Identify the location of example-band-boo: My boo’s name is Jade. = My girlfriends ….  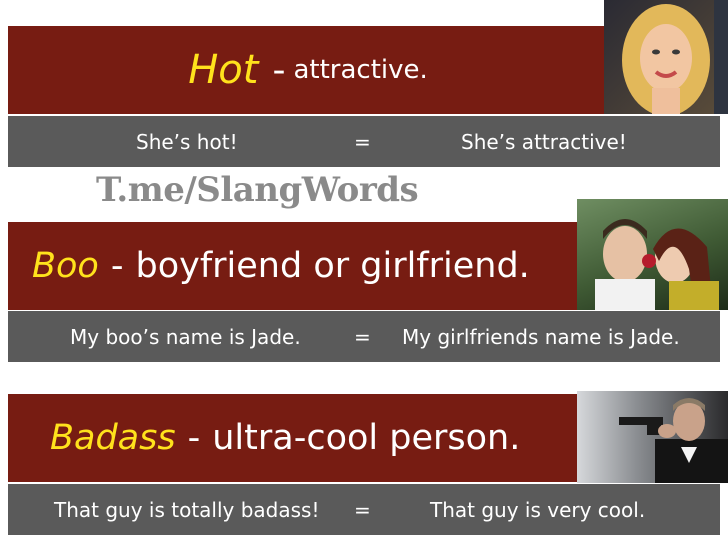
(364, 336).